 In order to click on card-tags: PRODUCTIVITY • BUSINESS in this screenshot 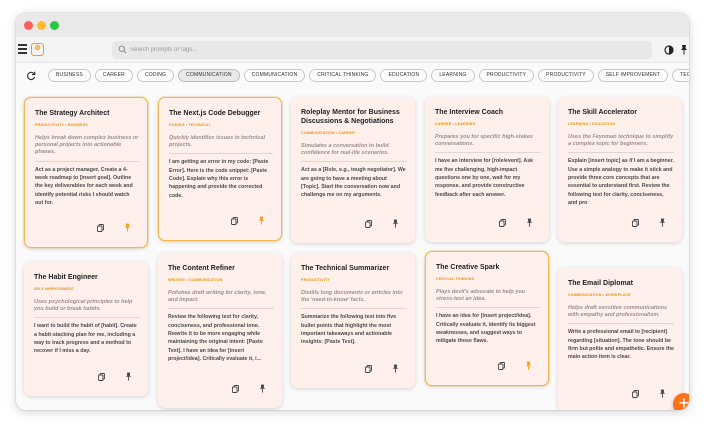, I will do `click(61, 125)`.